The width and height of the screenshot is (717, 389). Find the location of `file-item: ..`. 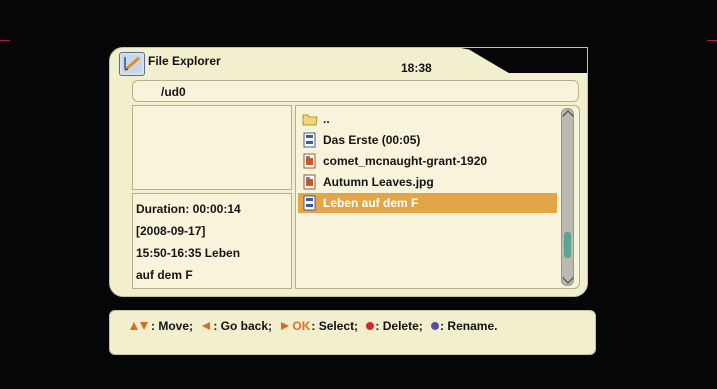

file-item: .. is located at coordinates (427, 119).